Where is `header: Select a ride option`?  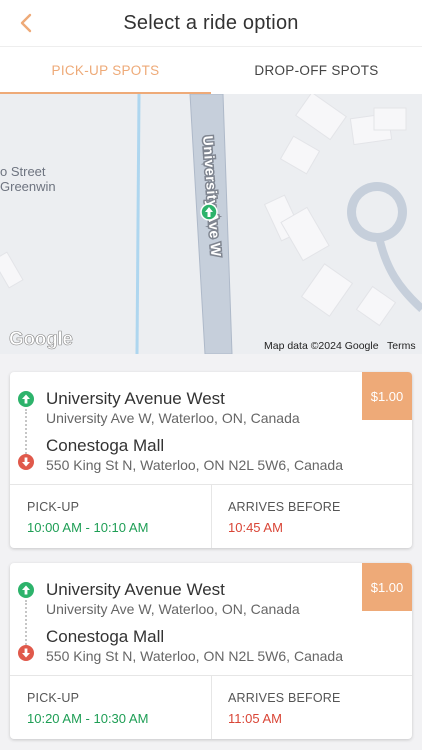 header: Select a ride option is located at coordinates (211, 23).